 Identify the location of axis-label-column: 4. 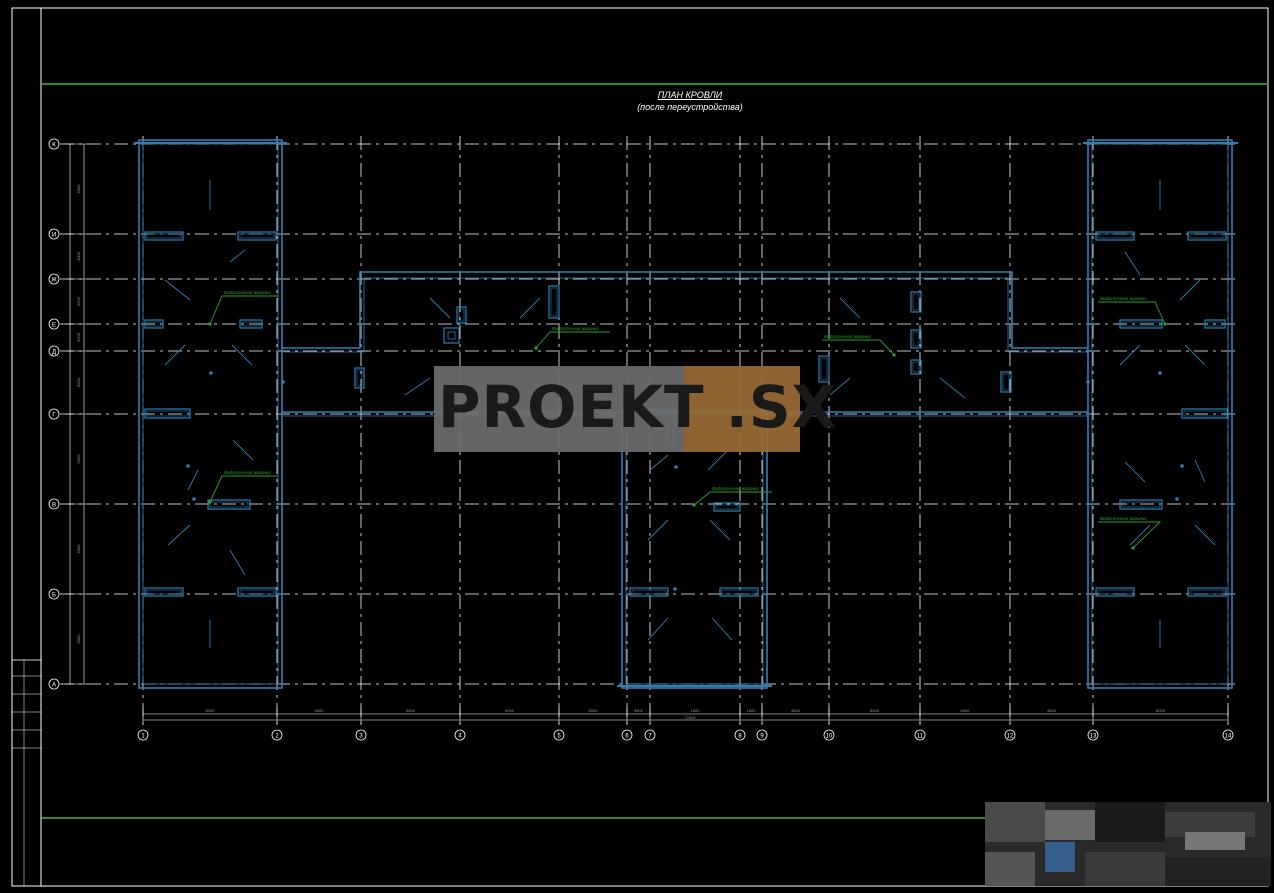
(460, 737).